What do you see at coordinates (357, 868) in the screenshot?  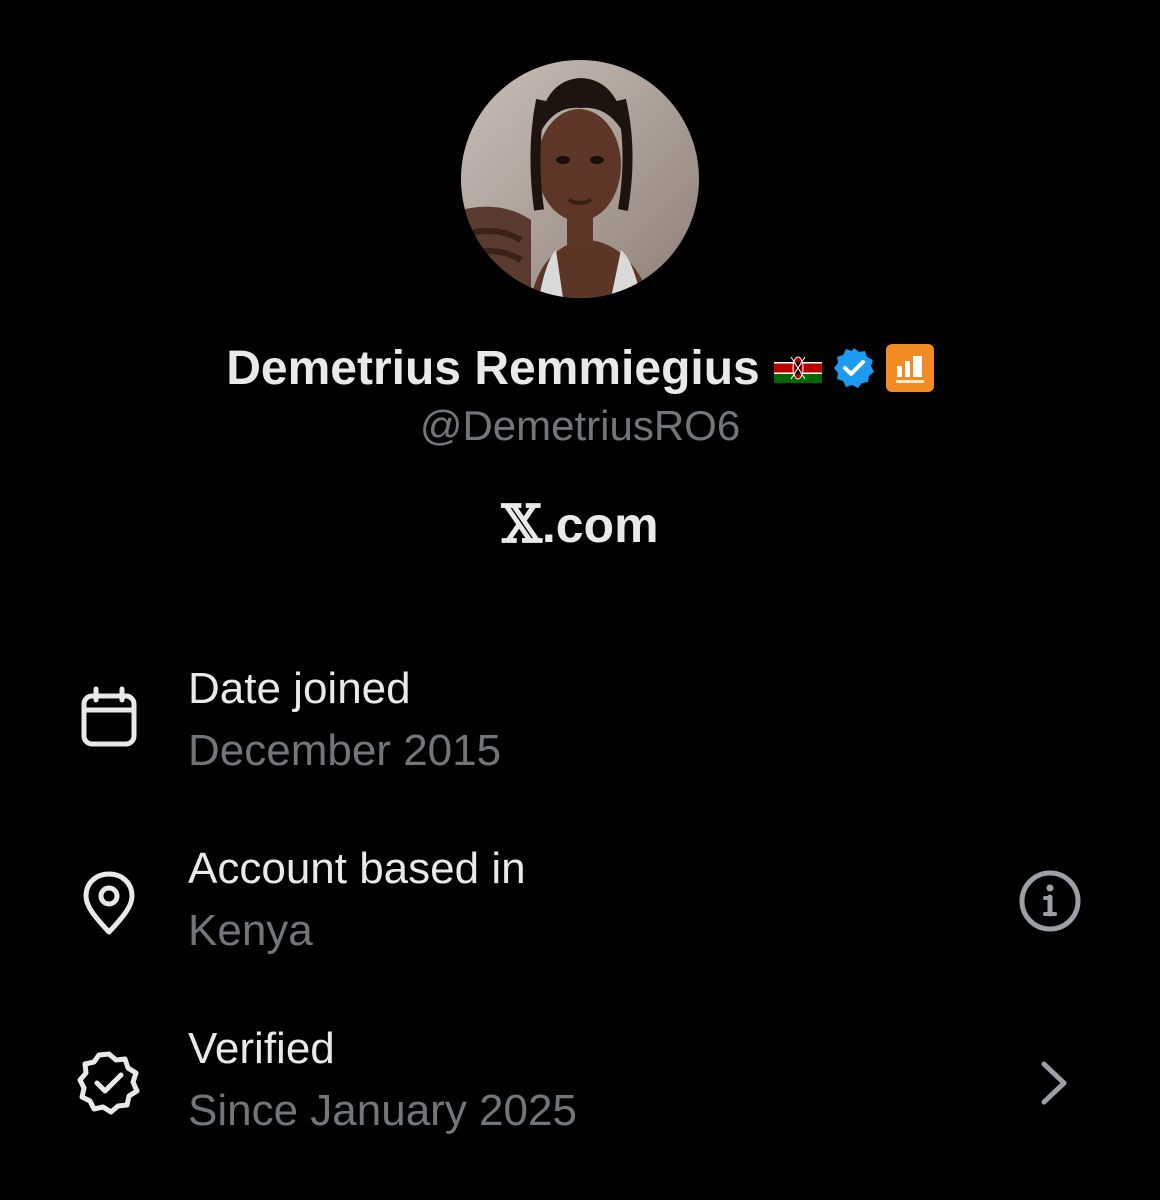 I see `account-based-in-label: Account based in` at bounding box center [357, 868].